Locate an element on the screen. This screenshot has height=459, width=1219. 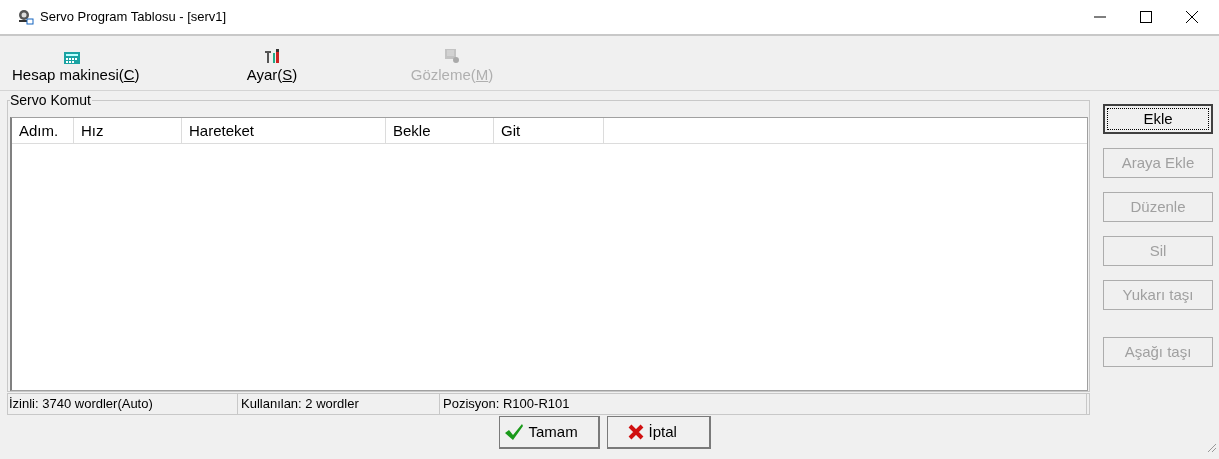
close-icon is located at coordinates (1192, 17).